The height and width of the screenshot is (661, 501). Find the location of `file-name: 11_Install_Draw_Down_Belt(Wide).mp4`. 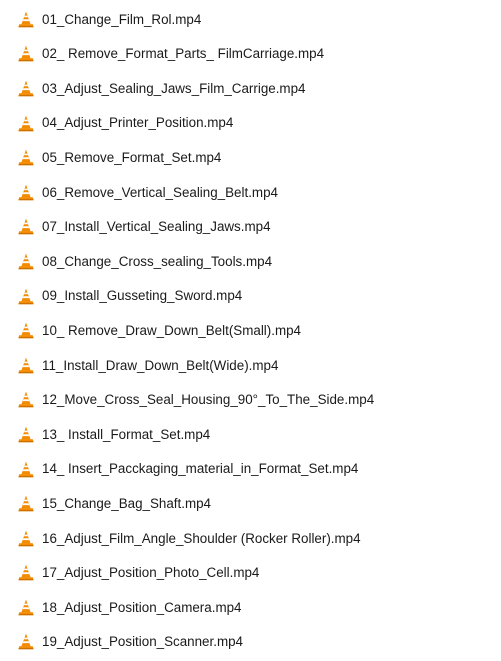

file-name: 11_Install_Draw_Down_Belt(Wide).mp4 is located at coordinates (160, 365).